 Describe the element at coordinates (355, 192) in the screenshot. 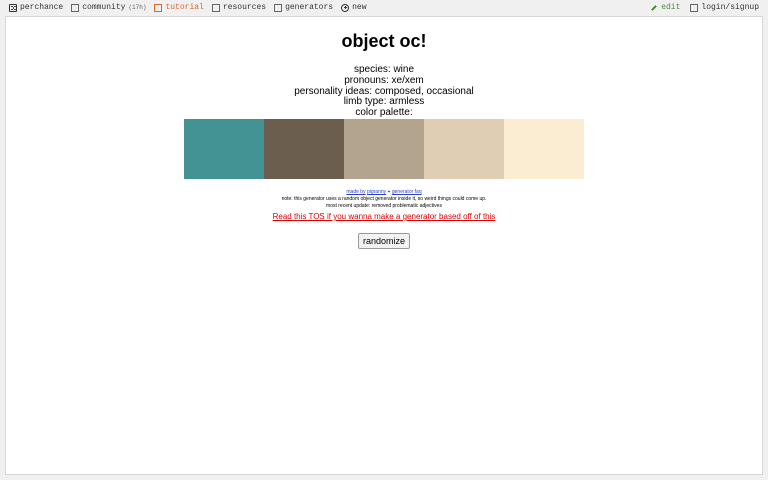

I see `made-by-link: made by` at that location.